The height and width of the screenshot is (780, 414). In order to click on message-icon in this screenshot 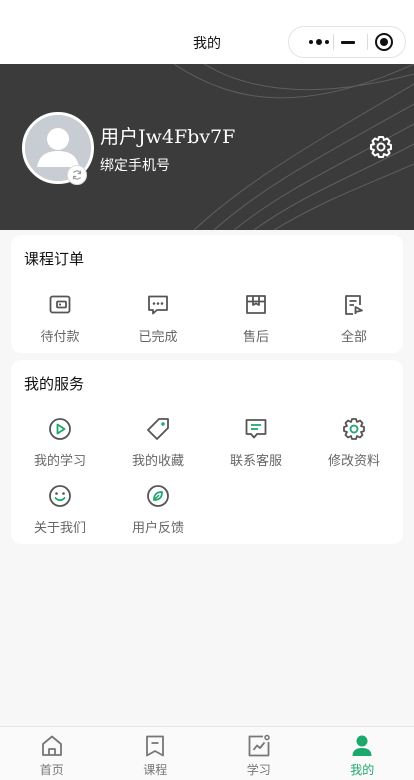, I will do `click(256, 429)`.